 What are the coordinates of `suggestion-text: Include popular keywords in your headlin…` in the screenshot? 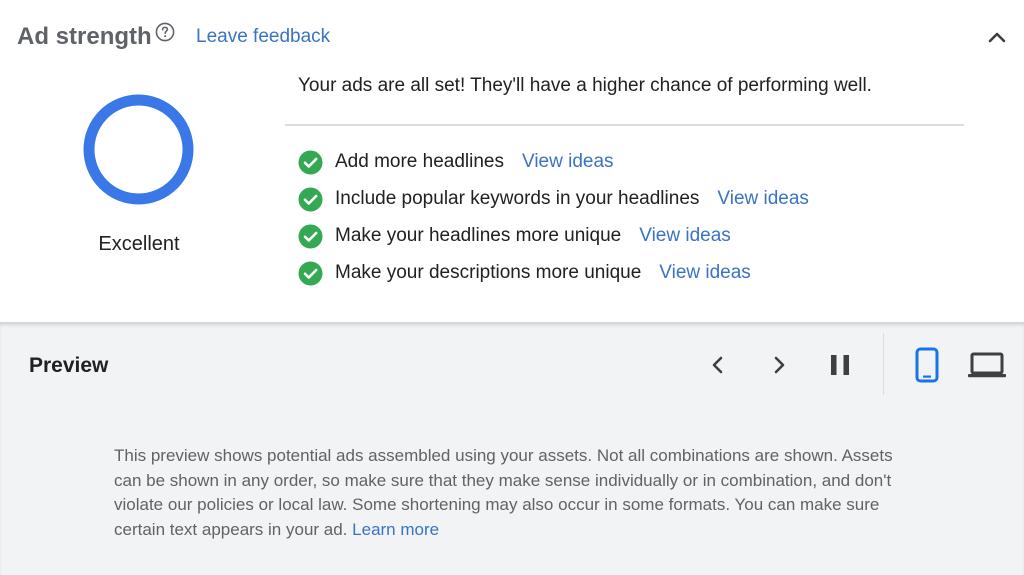 It's located at (517, 198).